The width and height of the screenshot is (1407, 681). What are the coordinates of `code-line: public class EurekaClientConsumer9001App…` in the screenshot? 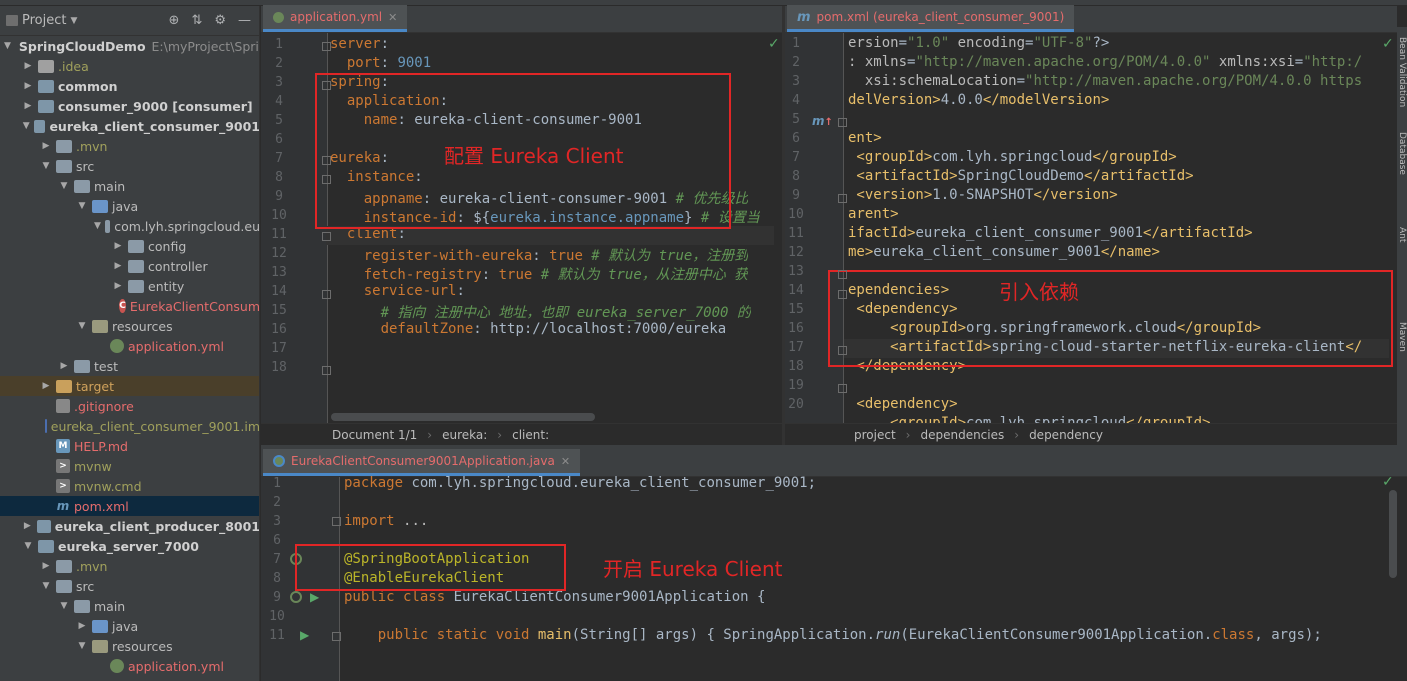 It's located at (554, 597).